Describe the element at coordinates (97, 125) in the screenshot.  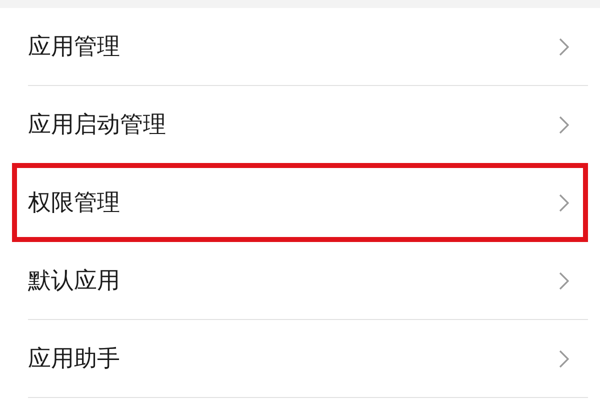
I see `settings-label: 应用启动管理` at that location.